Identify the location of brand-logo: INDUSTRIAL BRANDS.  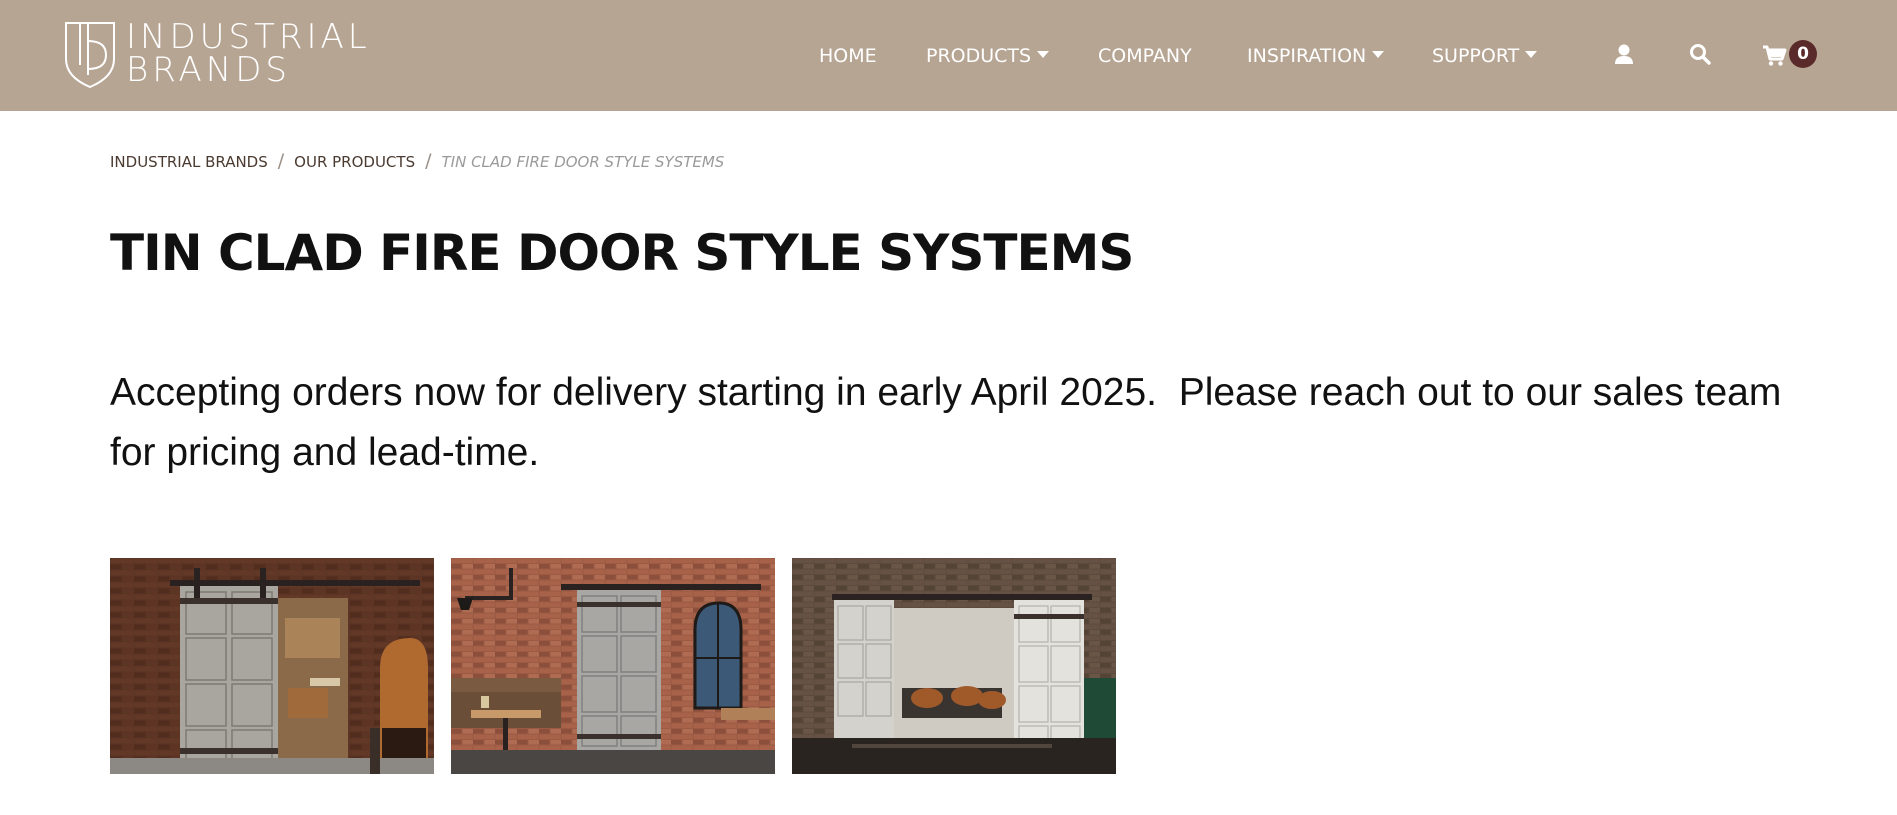
(217, 55).